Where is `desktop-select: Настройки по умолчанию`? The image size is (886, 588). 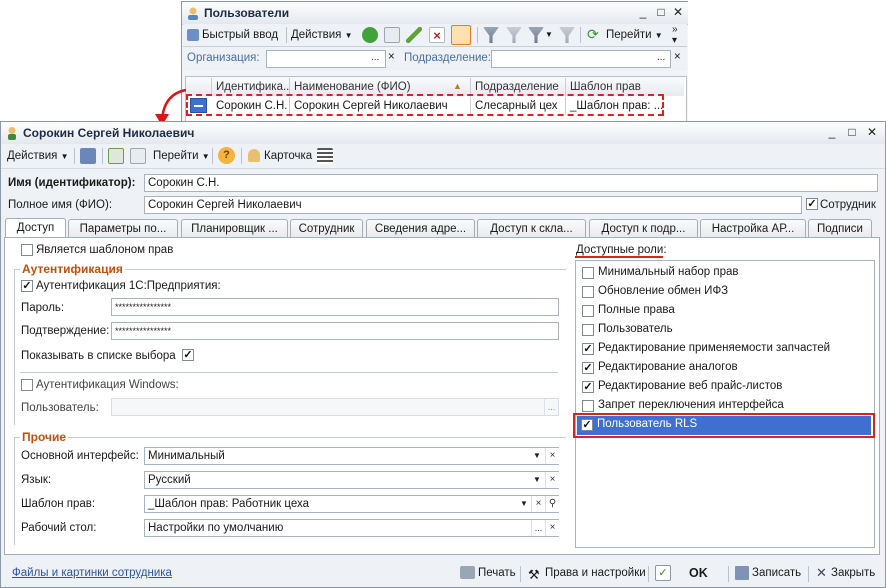
desktop-select: Настройки по умолчанию is located at coordinates (351, 528).